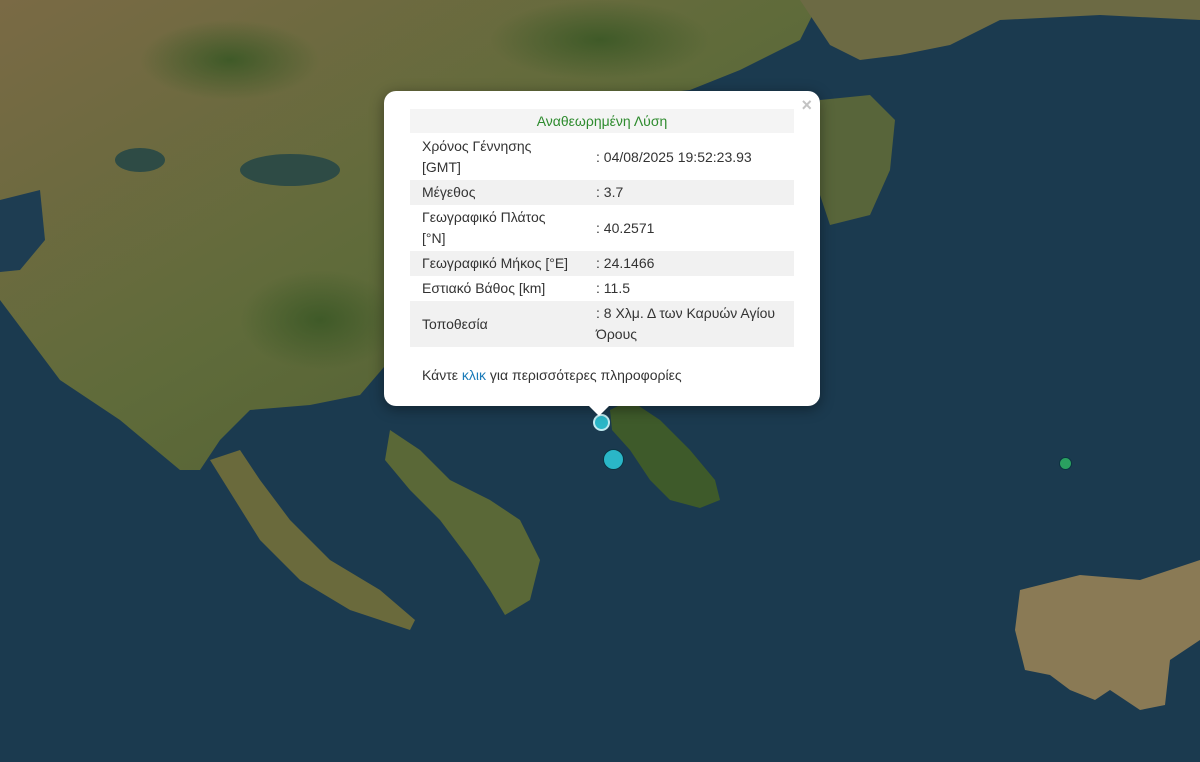 The width and height of the screenshot is (1200, 762). I want to click on row-value: : 04/08/2025 19:52:23.93, so click(674, 156).